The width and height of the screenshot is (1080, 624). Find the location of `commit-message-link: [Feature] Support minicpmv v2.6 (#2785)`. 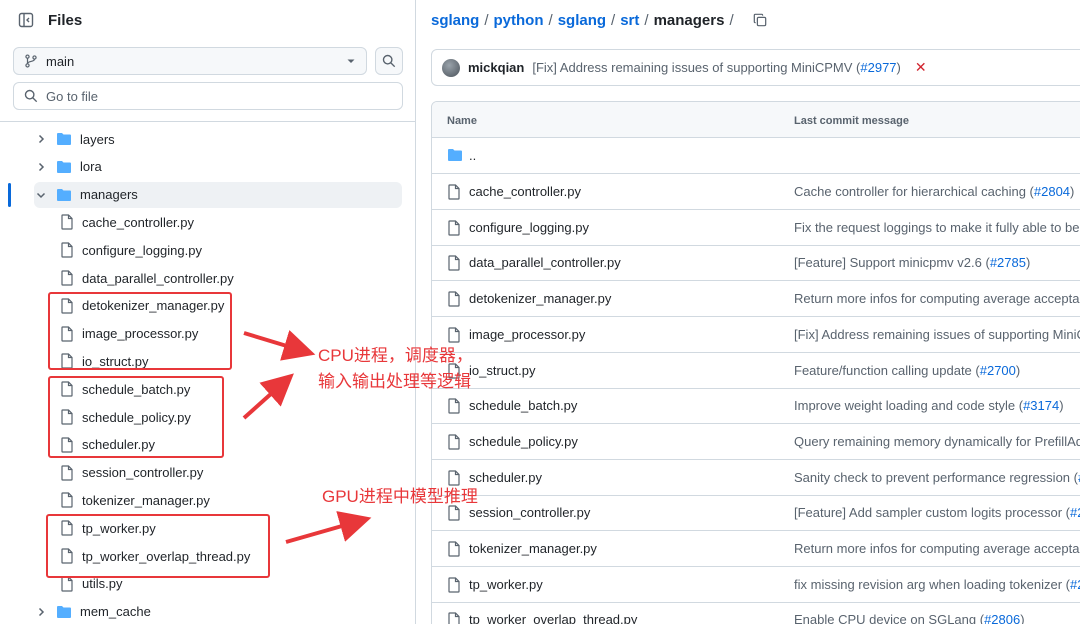

commit-message-link: [Feature] Support minicpmv v2.6 (#2785) is located at coordinates (912, 262).